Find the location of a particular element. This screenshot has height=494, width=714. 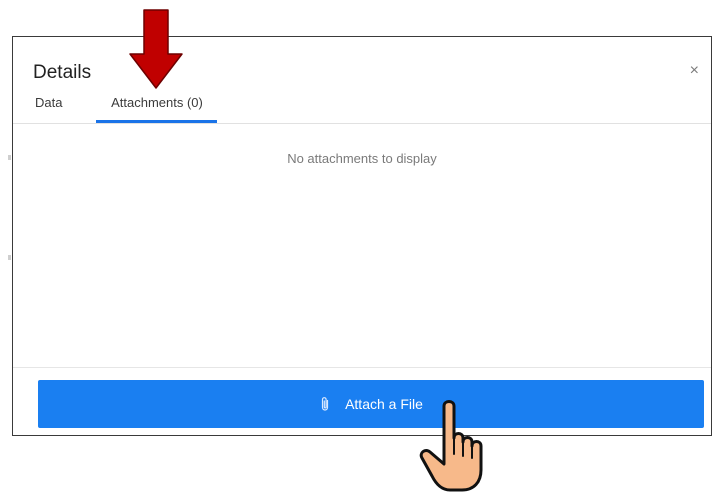

close-button: × is located at coordinates (694, 71).